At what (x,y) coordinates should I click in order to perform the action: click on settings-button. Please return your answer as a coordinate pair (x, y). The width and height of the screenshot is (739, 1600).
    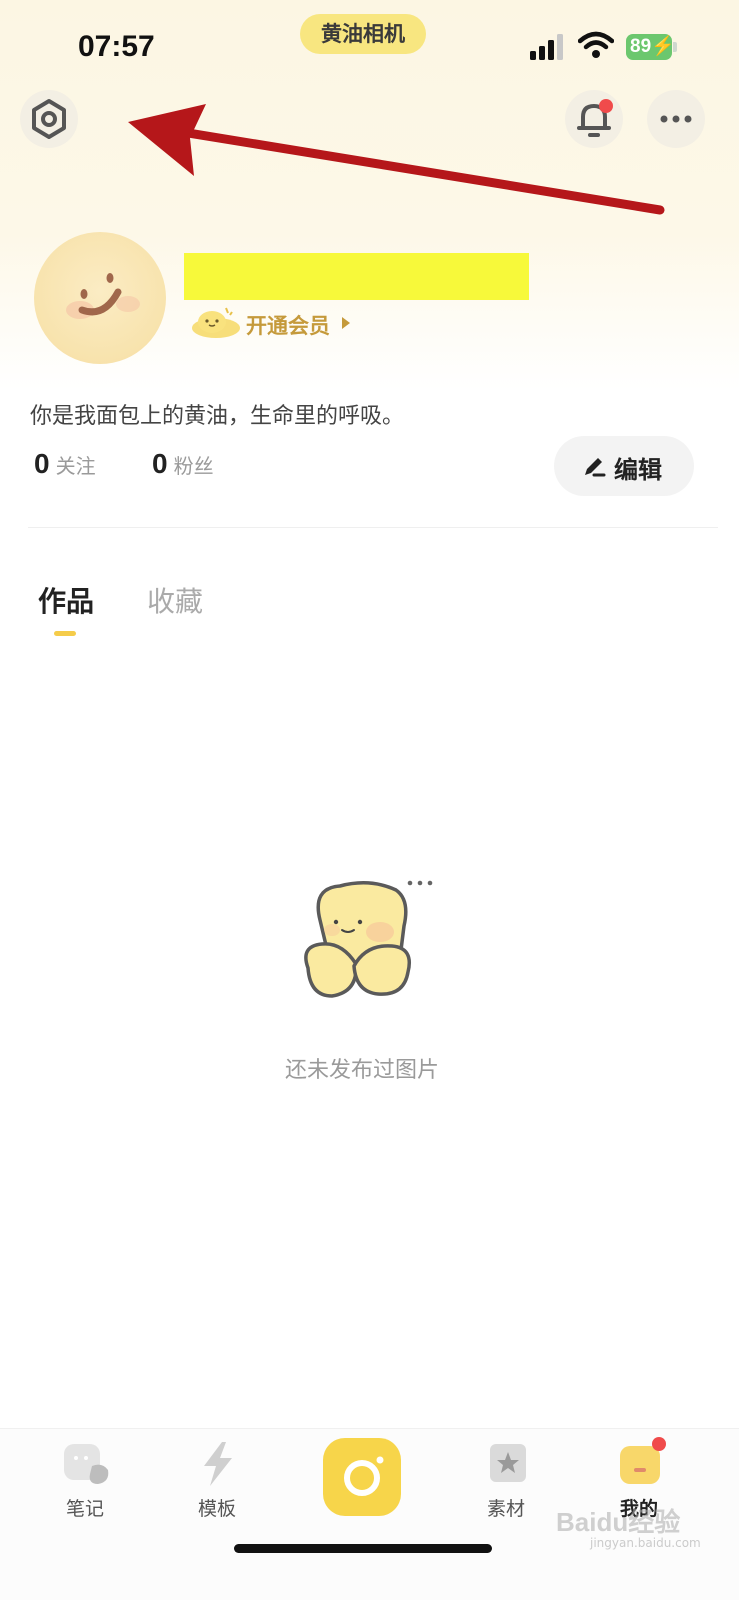
    Looking at the image, I should click on (49, 119).